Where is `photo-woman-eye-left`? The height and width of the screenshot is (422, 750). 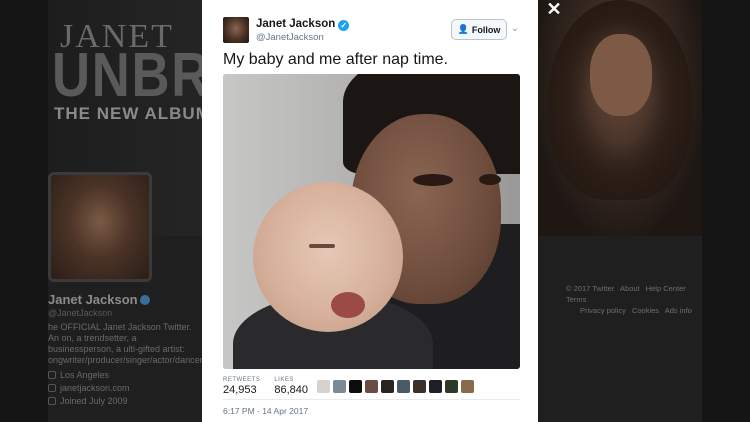
photo-woman-eye-left is located at coordinates (433, 180).